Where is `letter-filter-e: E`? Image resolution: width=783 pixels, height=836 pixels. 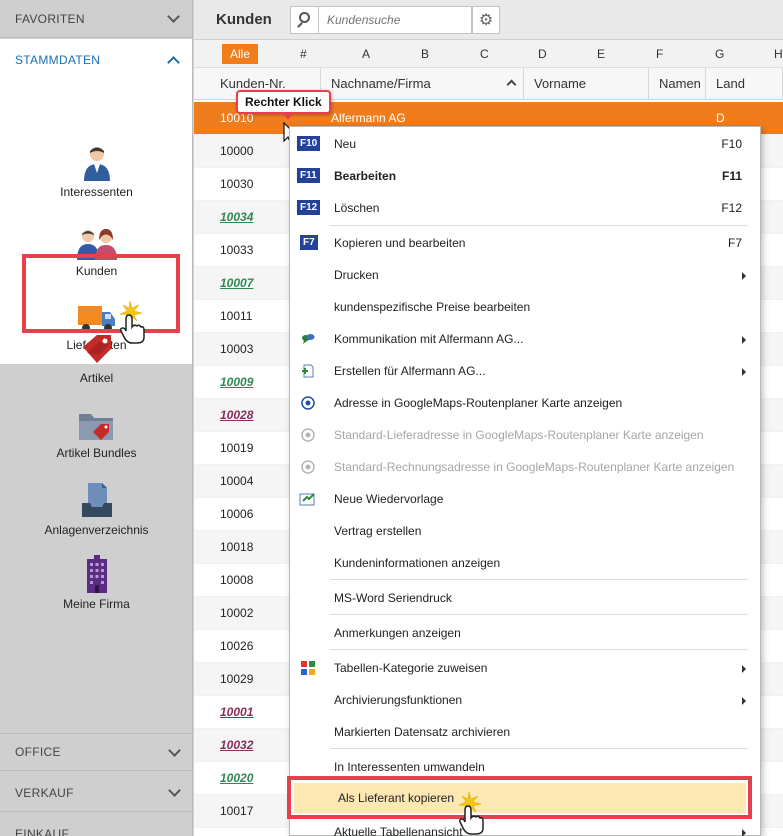 letter-filter-e: E is located at coordinates (601, 54).